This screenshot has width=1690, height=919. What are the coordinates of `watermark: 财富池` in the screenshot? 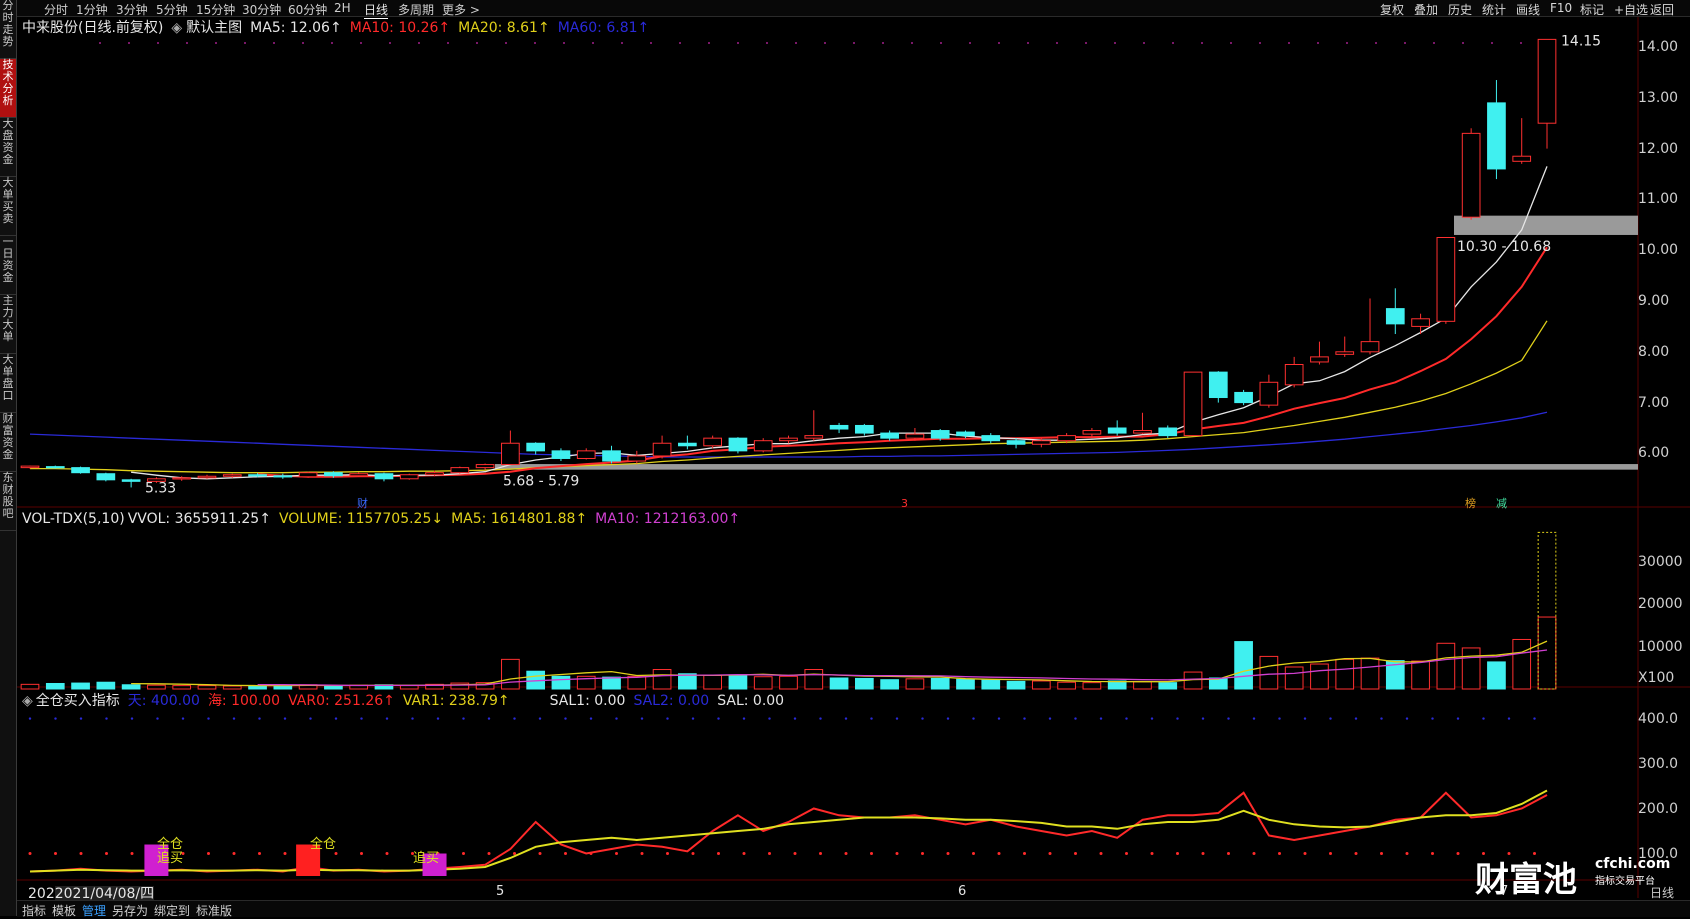 It's located at (1526, 876).